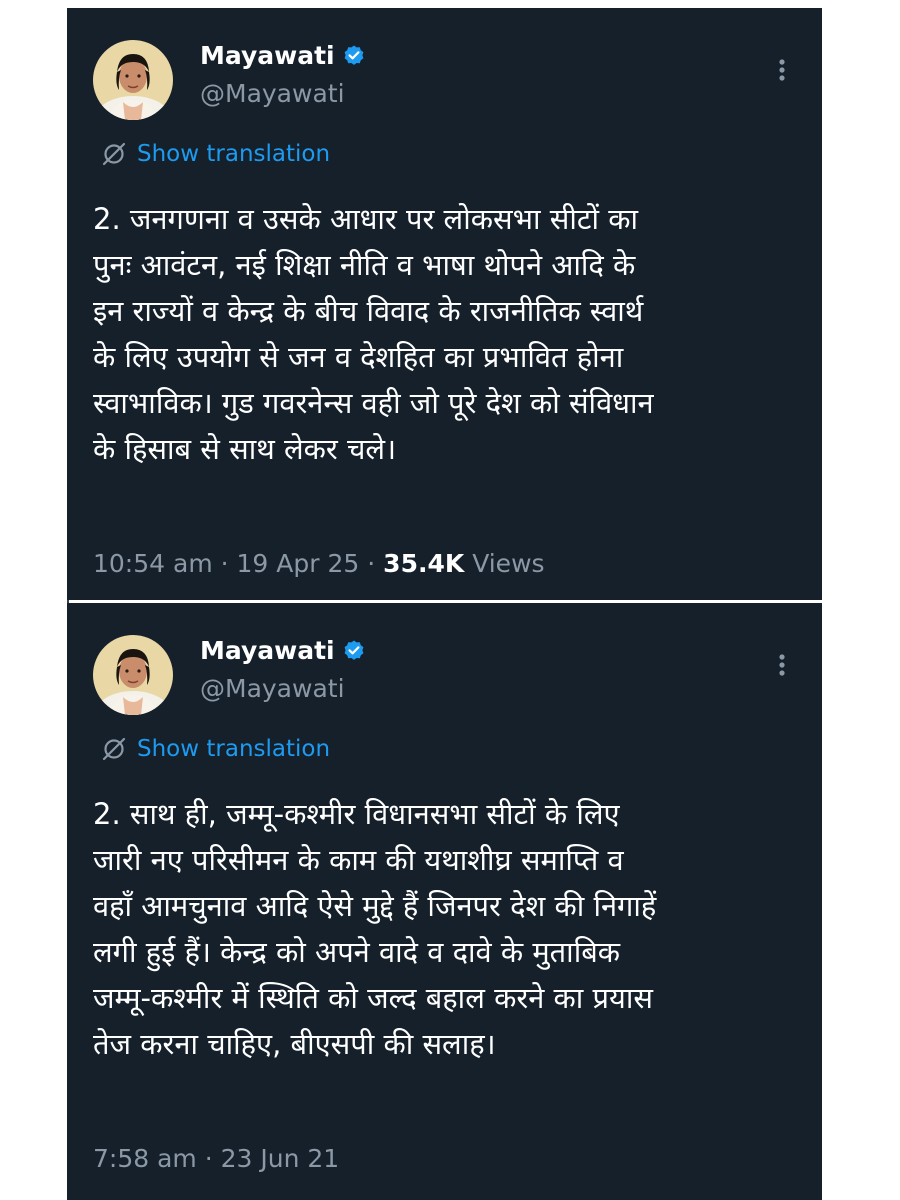 The width and height of the screenshot is (900, 1200). Describe the element at coordinates (280, 1158) in the screenshot. I see `tweet-date: 23 Jun 21` at that location.